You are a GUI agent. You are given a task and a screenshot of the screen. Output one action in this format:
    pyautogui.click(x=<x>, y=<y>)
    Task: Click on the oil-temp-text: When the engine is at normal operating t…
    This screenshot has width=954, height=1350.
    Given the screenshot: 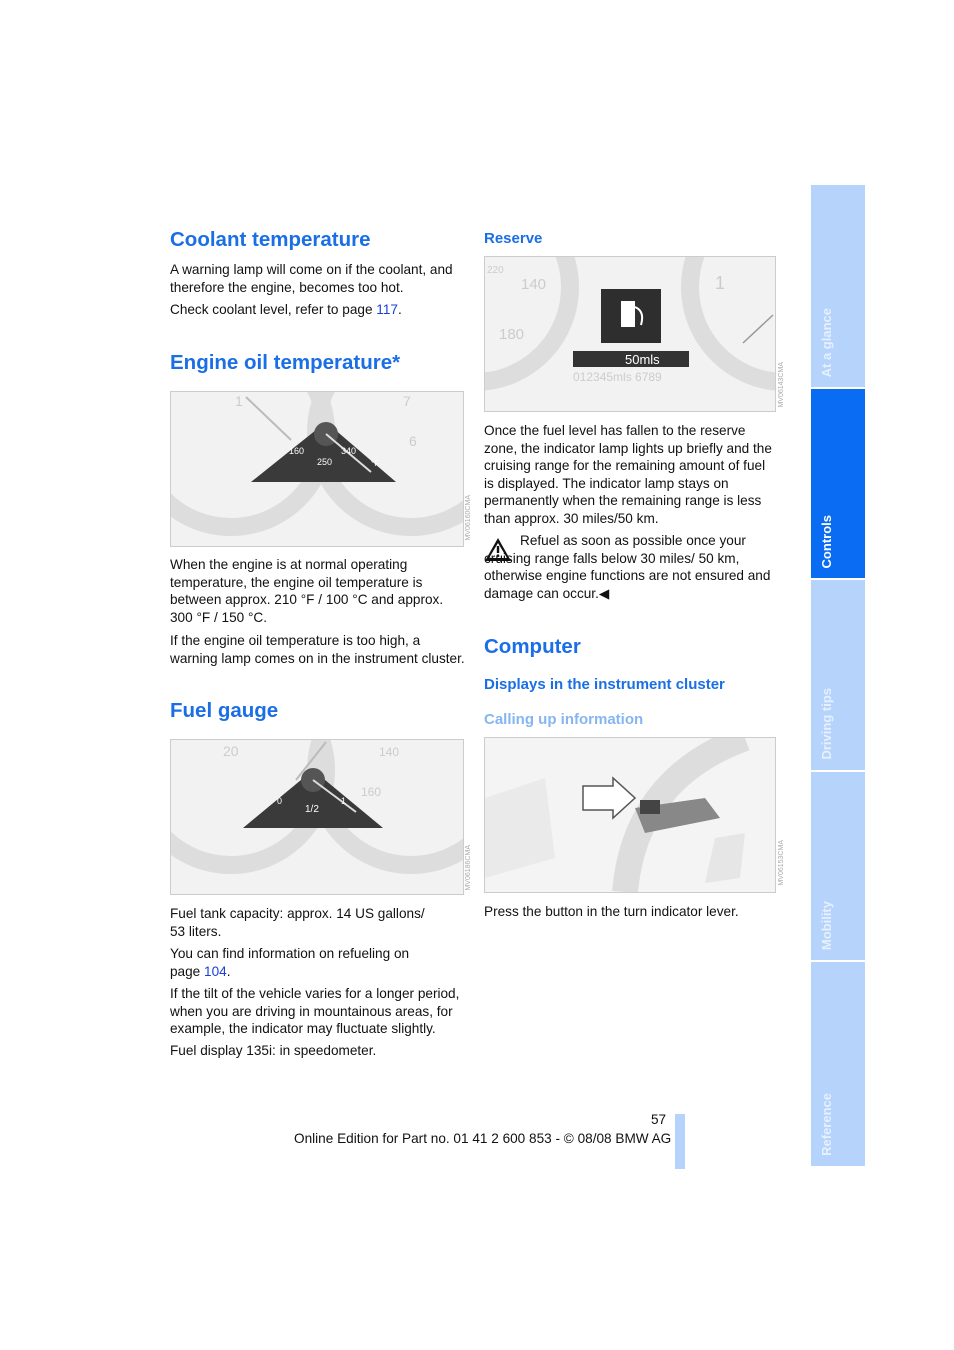 What is the action you would take?
    pyautogui.click(x=307, y=591)
    